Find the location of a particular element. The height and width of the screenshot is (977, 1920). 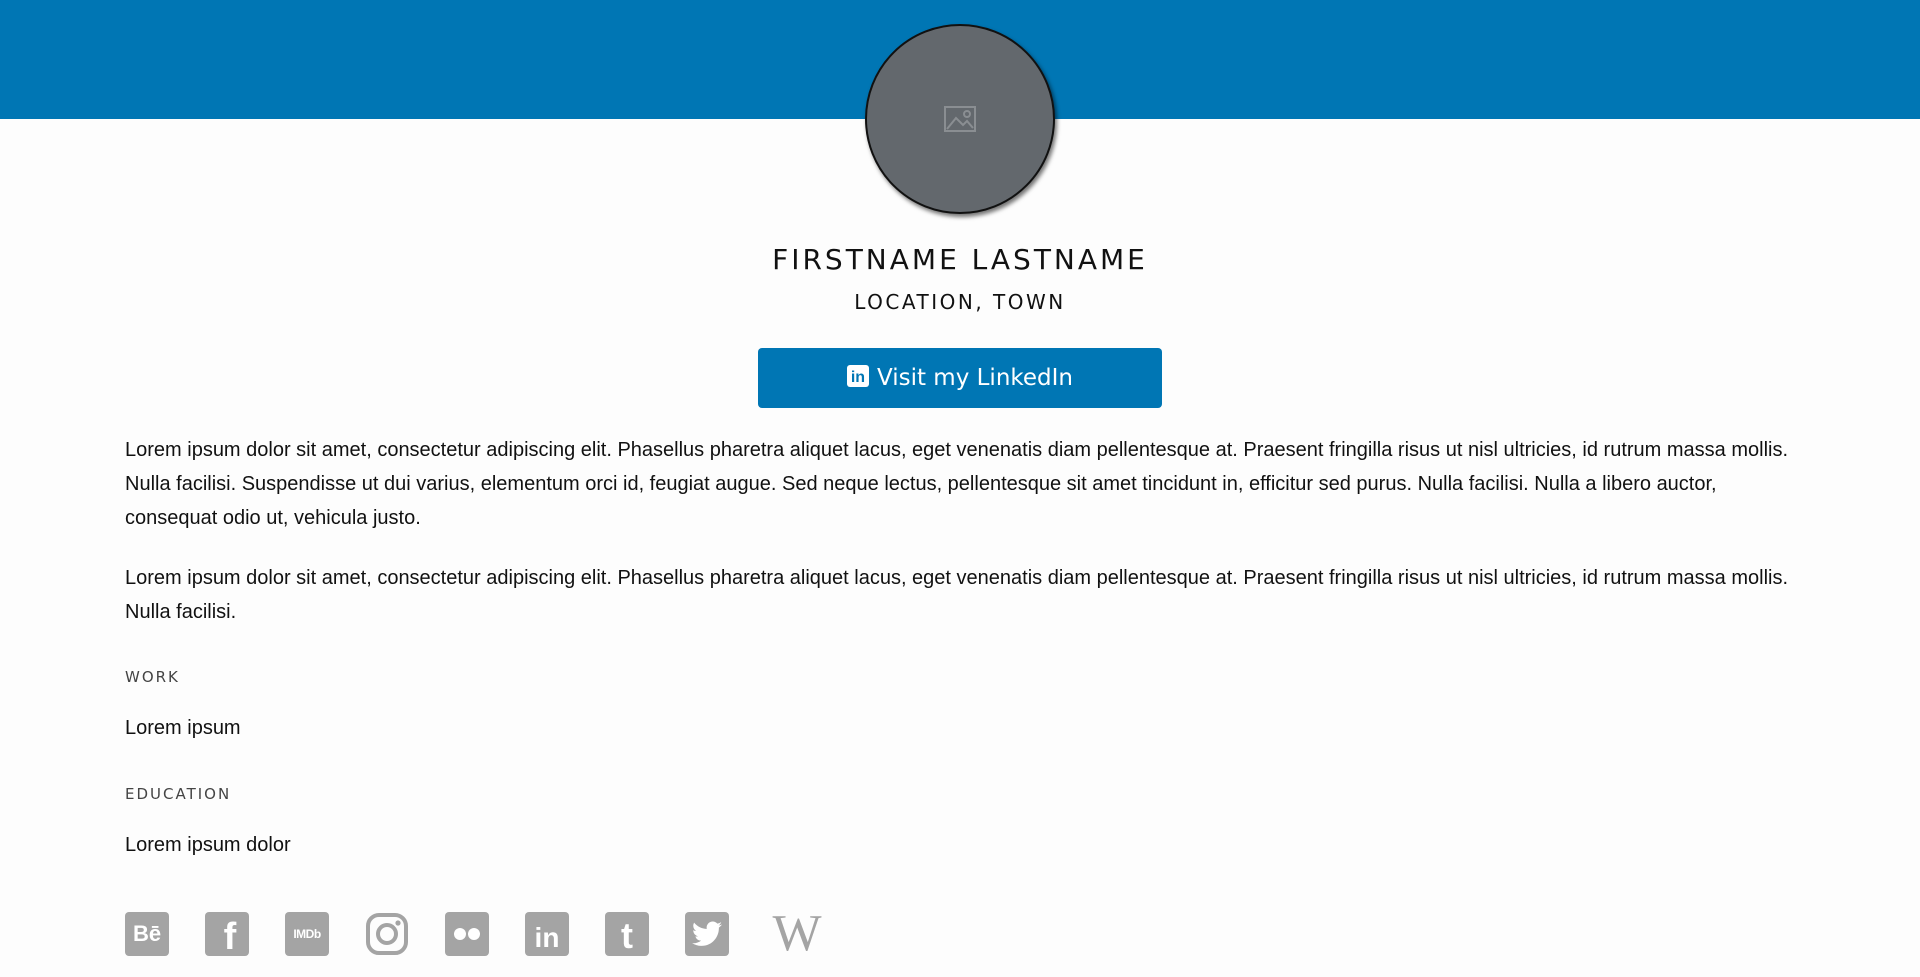

twitter-glyph is located at coordinates (707, 933).